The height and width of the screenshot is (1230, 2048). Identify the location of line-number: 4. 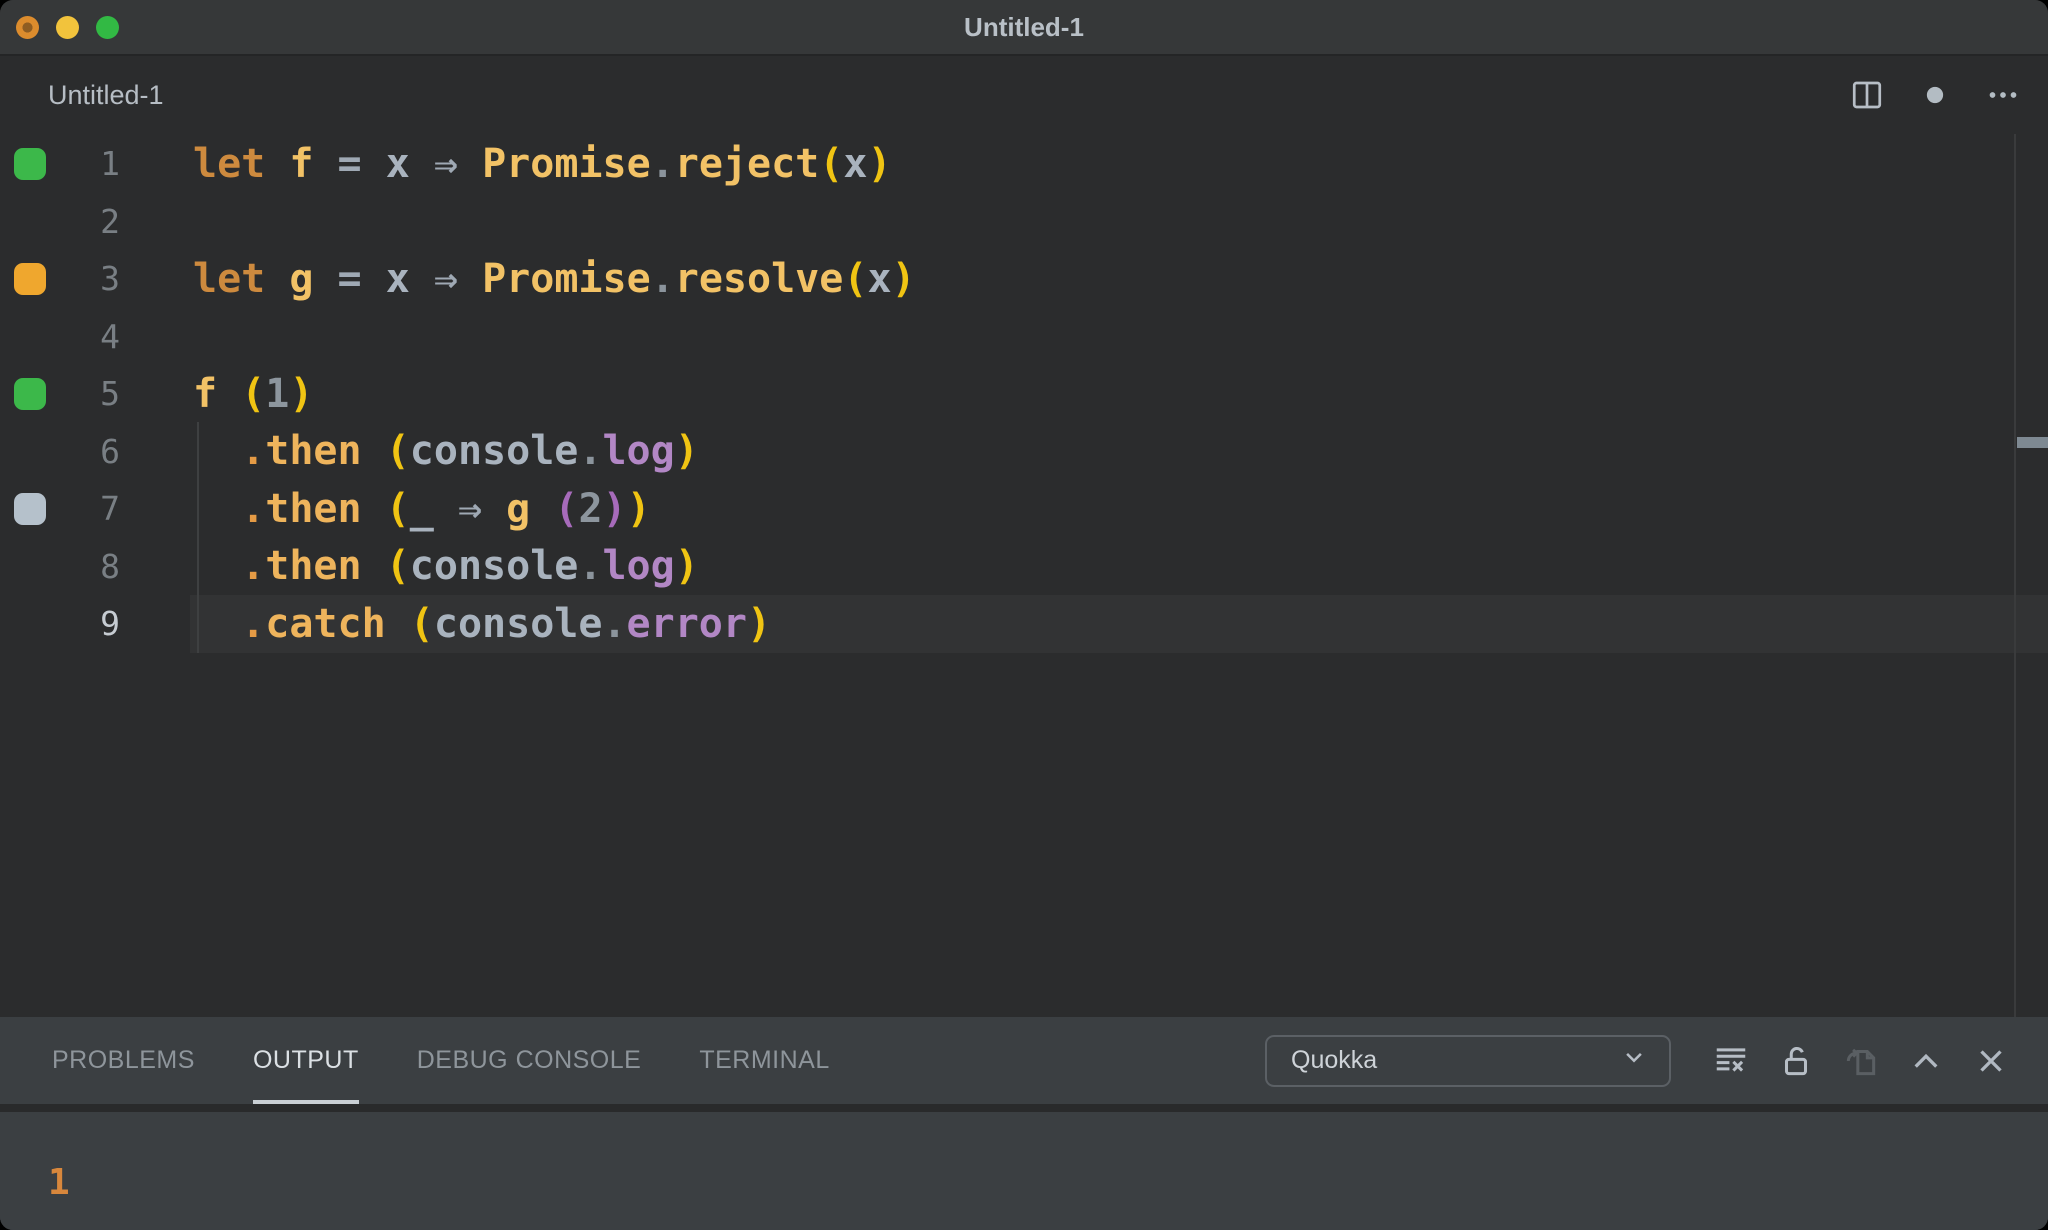
(83, 336).